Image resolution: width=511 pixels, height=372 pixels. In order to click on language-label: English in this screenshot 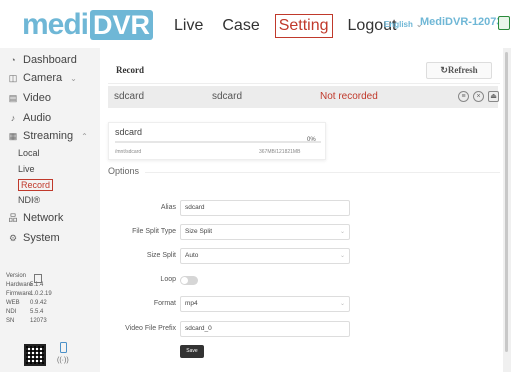, I will do `click(398, 24)`.